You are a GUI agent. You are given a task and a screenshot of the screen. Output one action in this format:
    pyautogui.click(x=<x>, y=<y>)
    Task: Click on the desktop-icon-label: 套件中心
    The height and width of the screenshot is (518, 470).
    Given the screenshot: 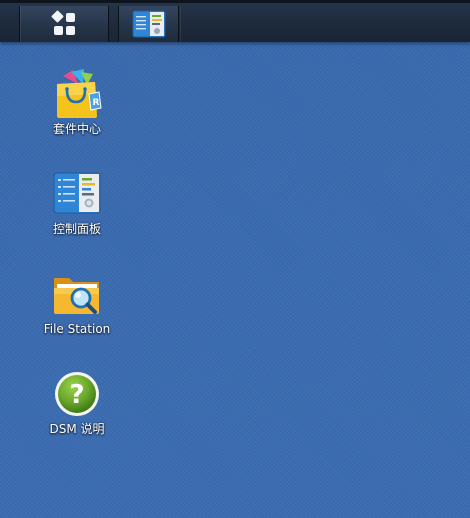 What is the action you would take?
    pyautogui.click(x=76, y=129)
    